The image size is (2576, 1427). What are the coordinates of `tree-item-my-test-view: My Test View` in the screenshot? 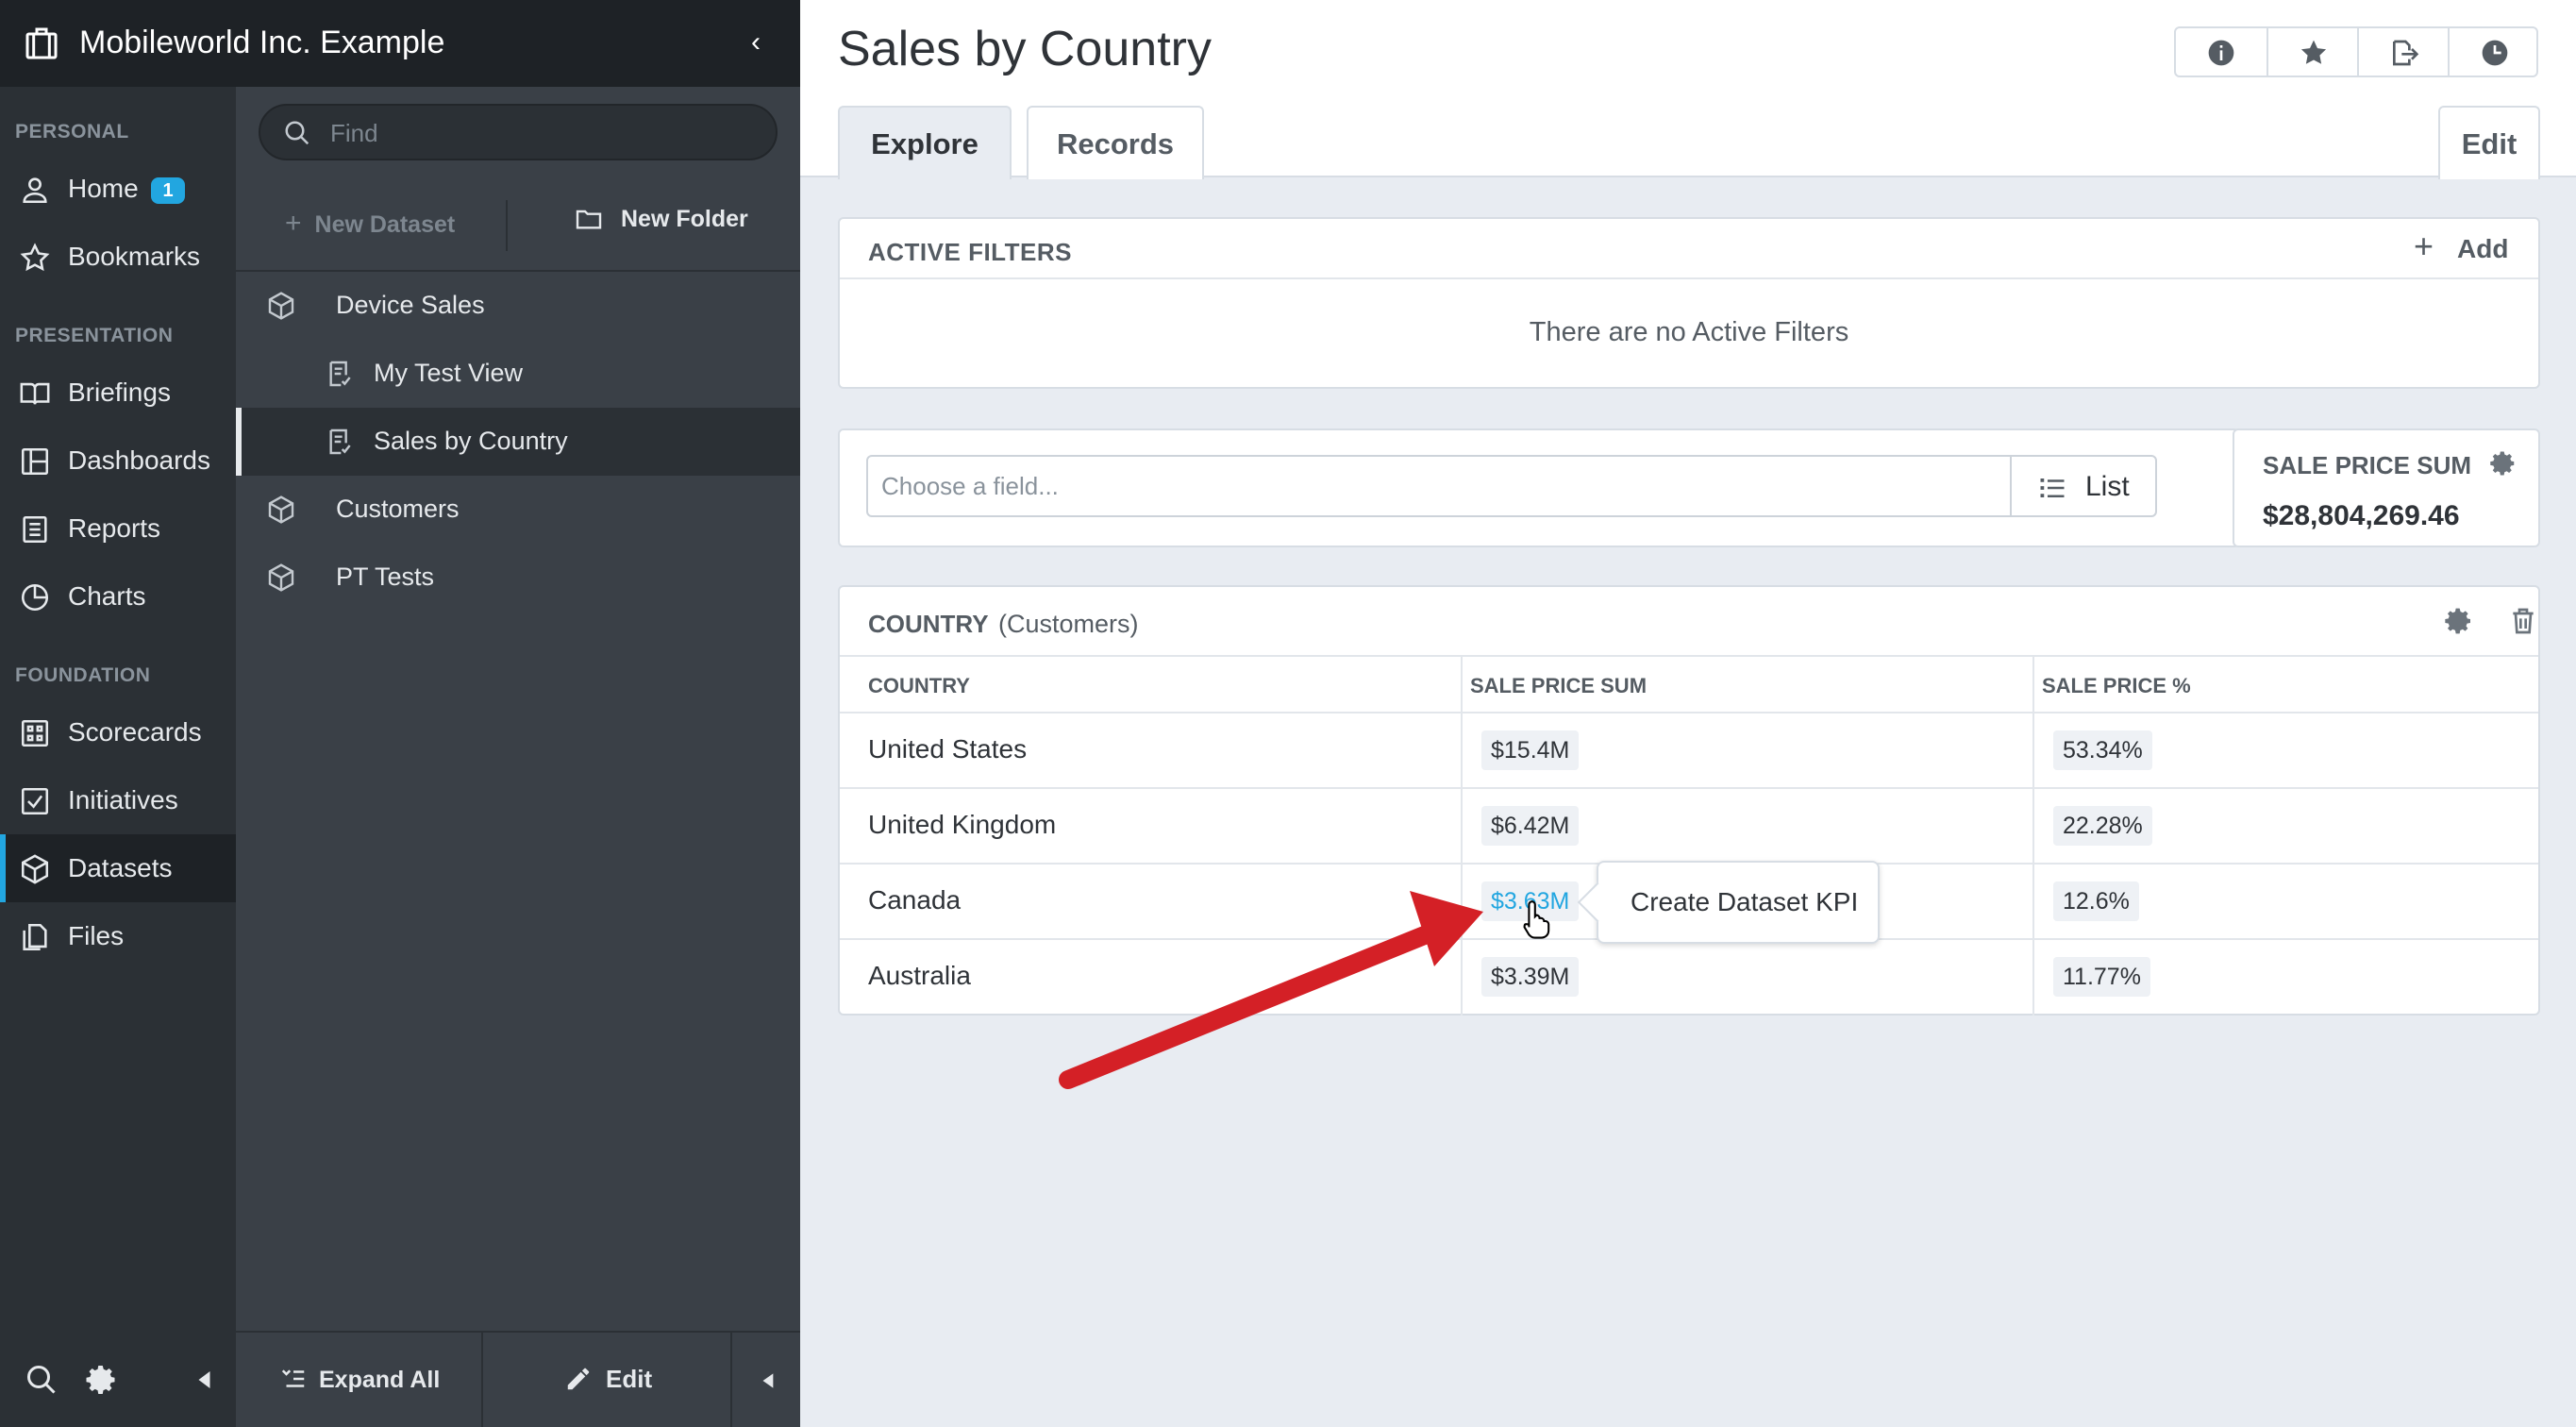 It's located at (518, 374).